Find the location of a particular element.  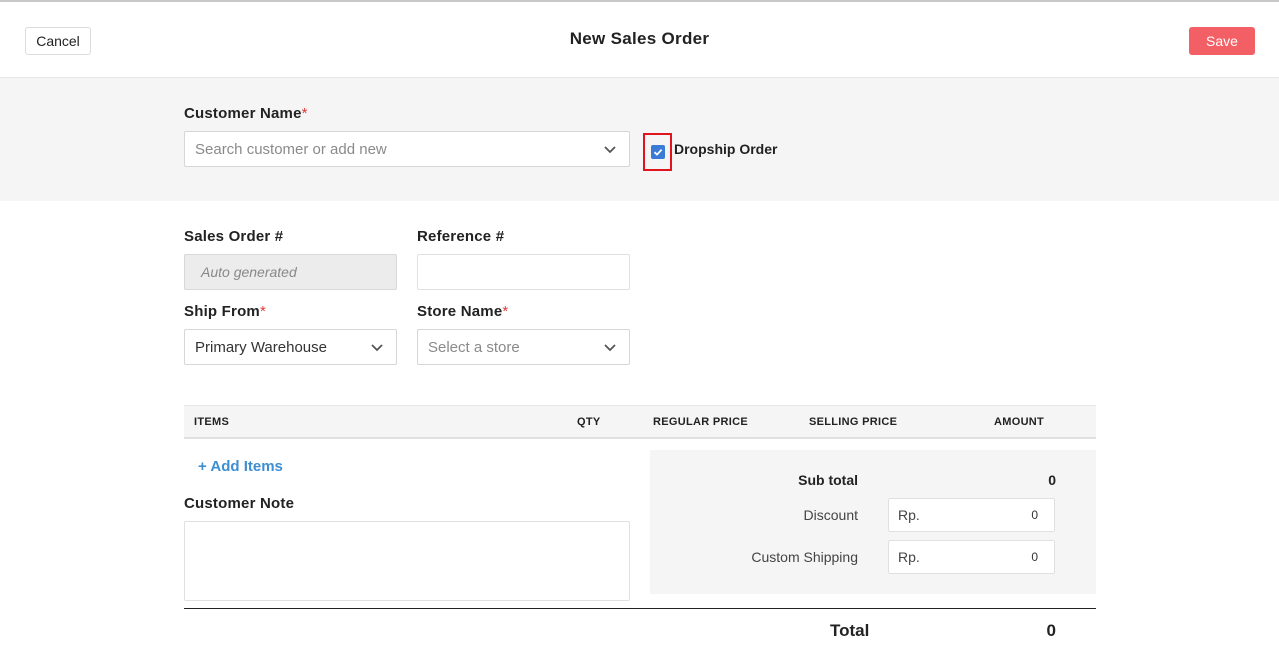

store-name-select: Select a store is located at coordinates (523, 347).